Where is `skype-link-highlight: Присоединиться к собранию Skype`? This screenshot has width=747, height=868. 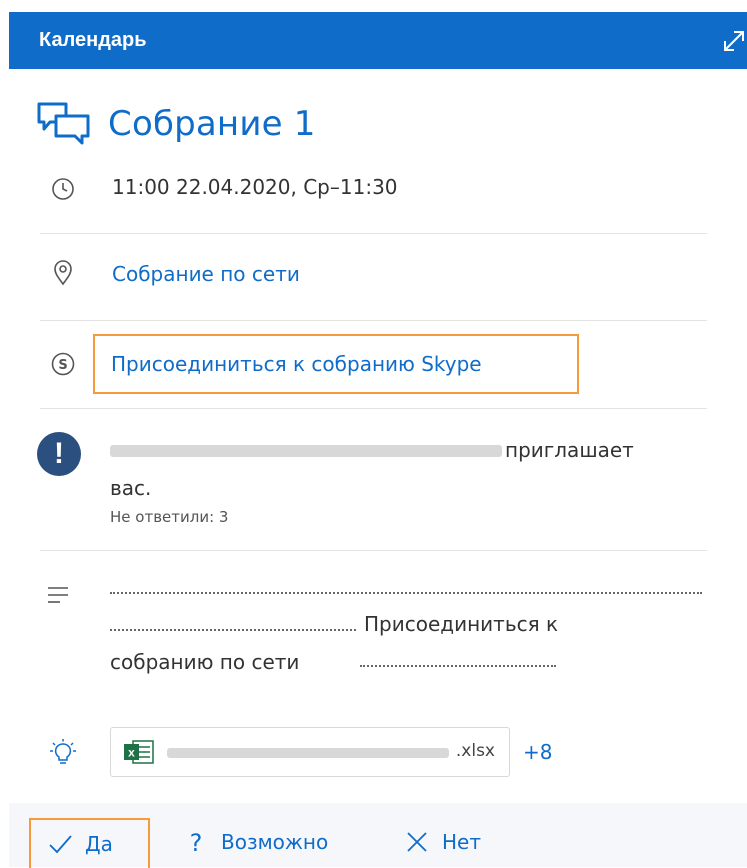
skype-link-highlight: Присоединиться к собранию Skype is located at coordinates (336, 364).